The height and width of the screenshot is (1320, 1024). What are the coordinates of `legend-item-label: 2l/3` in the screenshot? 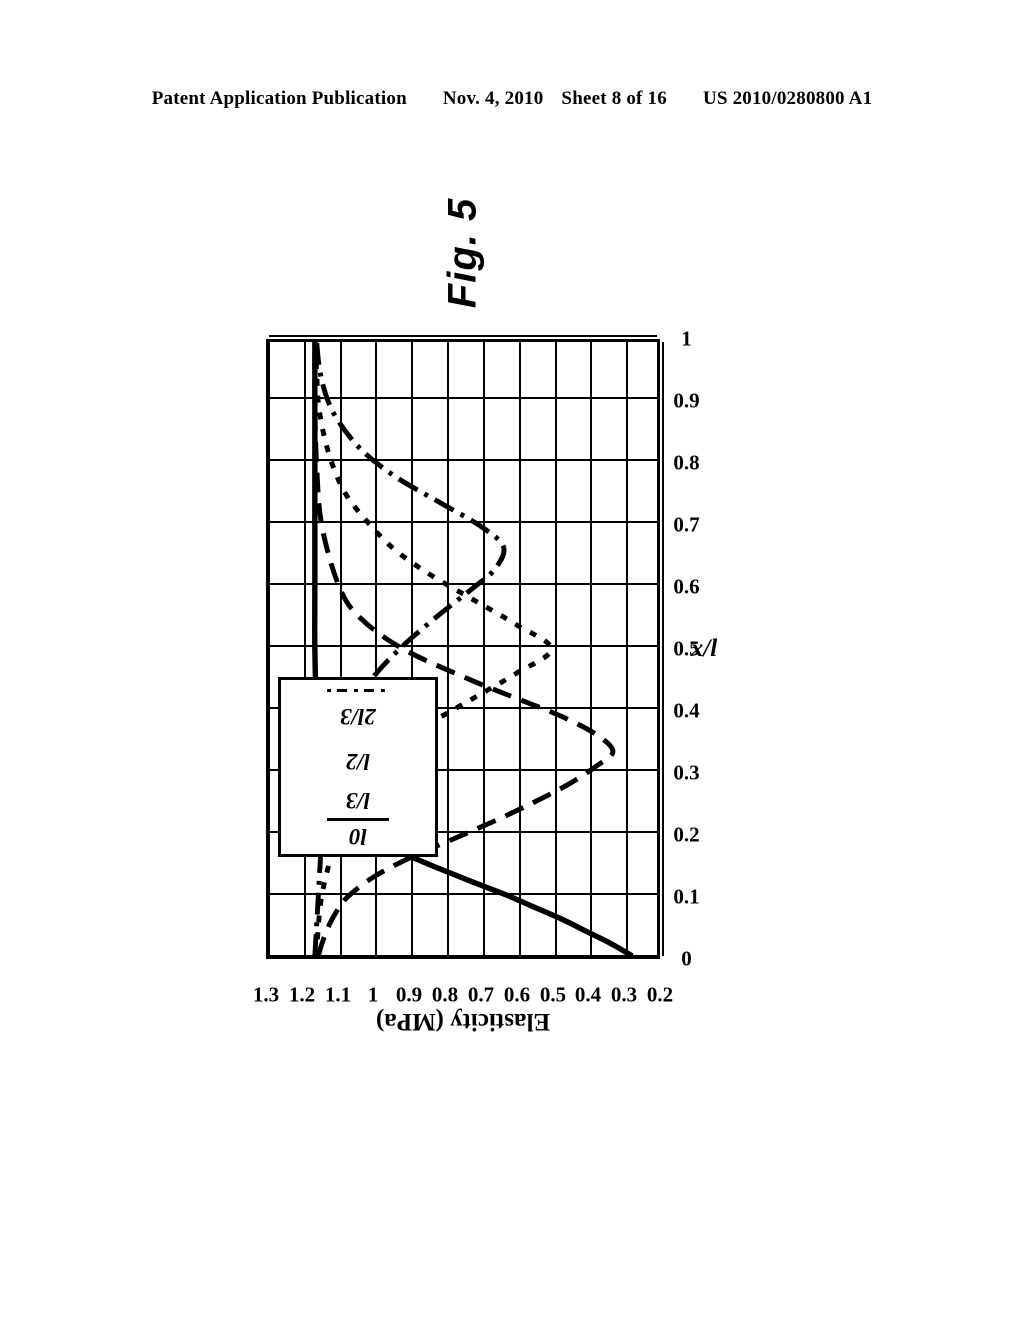 It's located at (358, 716).